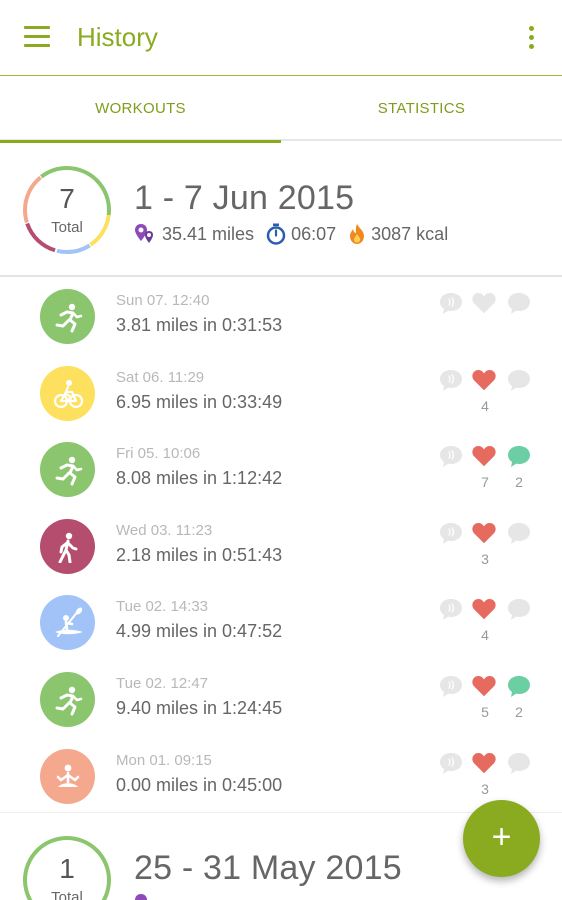  Describe the element at coordinates (199, 554) in the screenshot. I see `workout-summary: 2.18 miles in 0:51:43` at that location.